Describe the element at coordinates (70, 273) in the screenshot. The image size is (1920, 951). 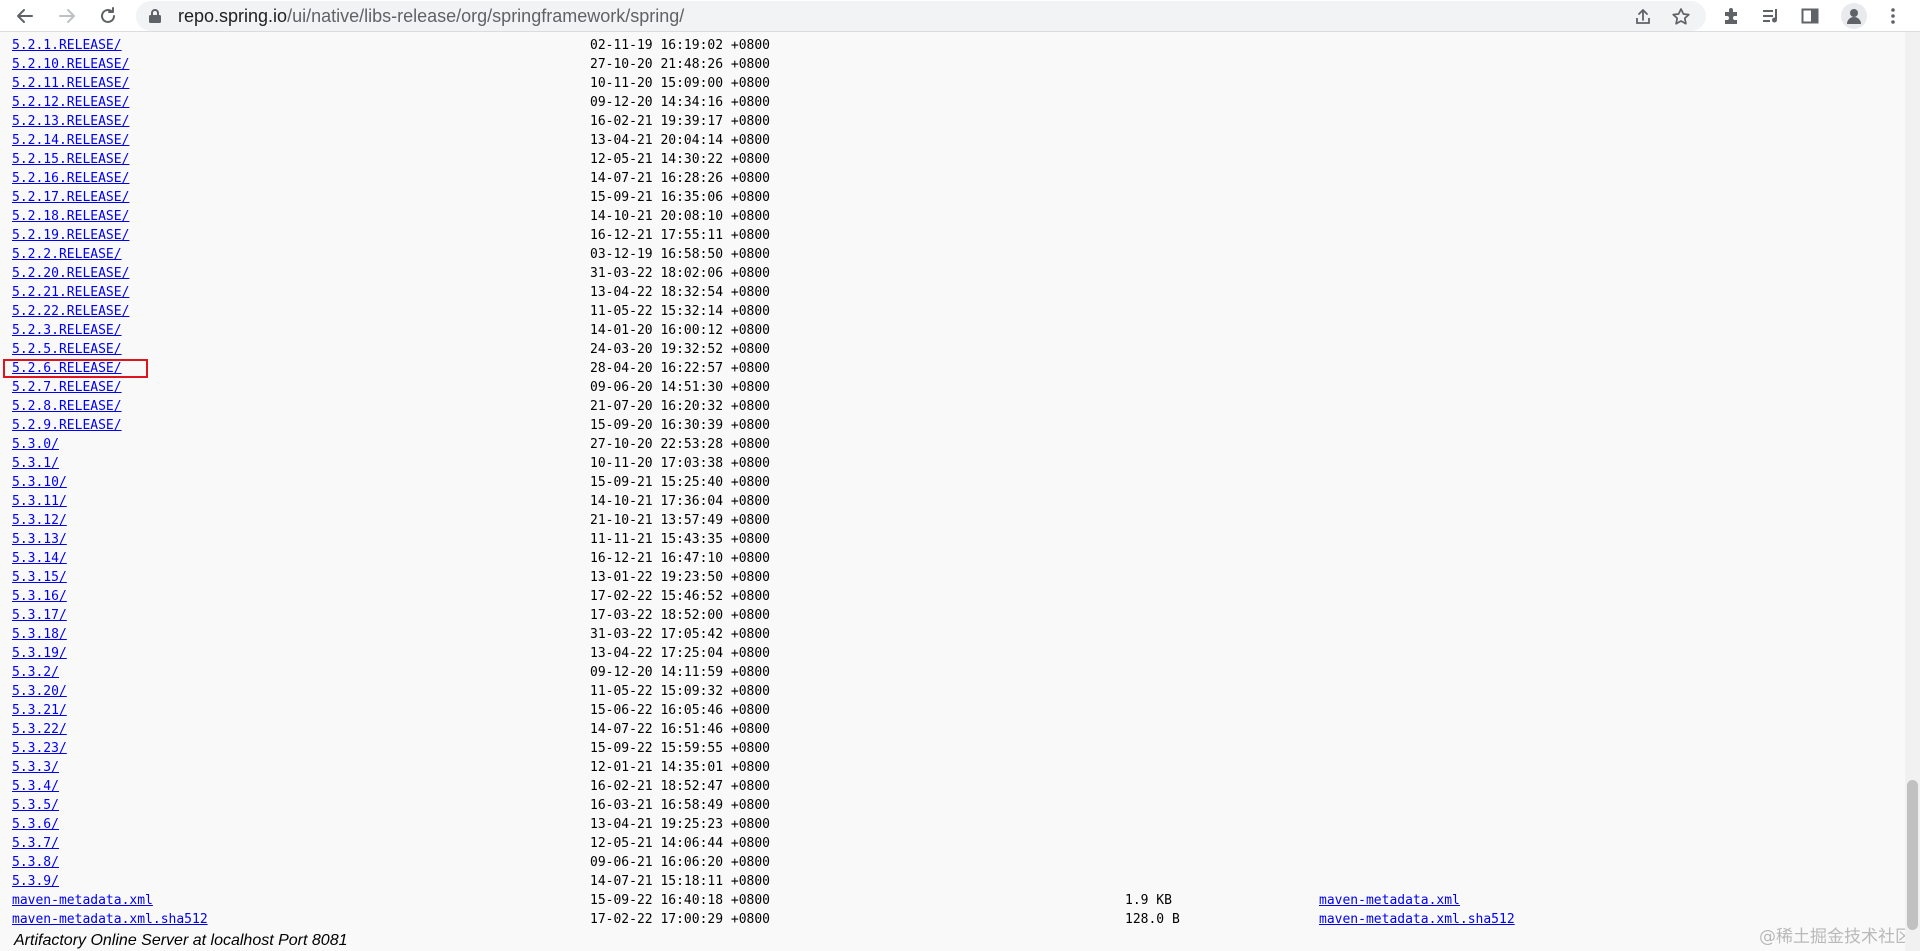
I see `item-link: 5.2.20.RELEASE/` at that location.